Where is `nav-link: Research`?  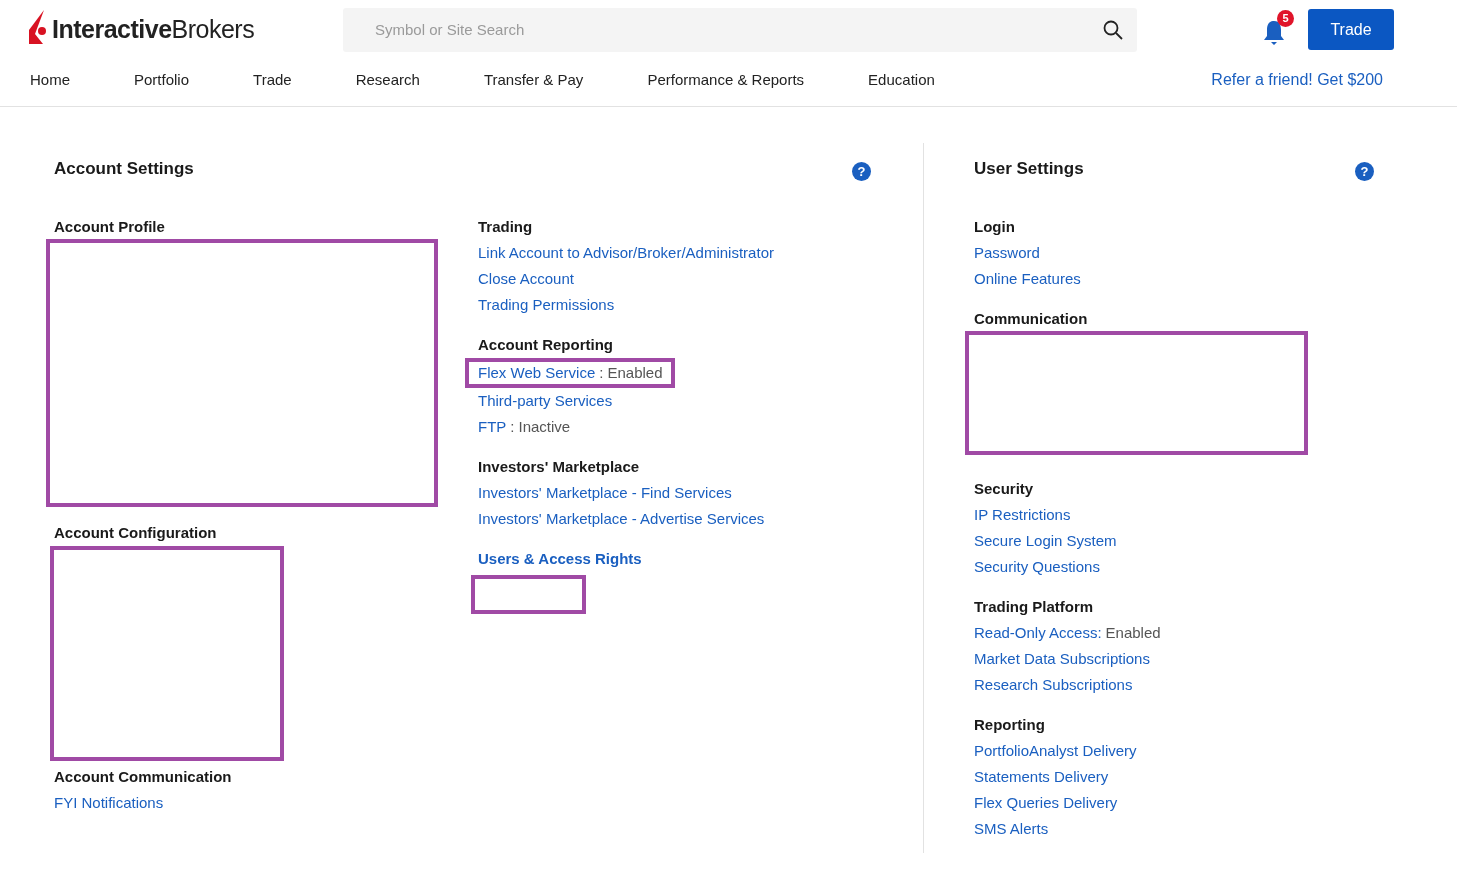
nav-link: Research is located at coordinates (387, 80).